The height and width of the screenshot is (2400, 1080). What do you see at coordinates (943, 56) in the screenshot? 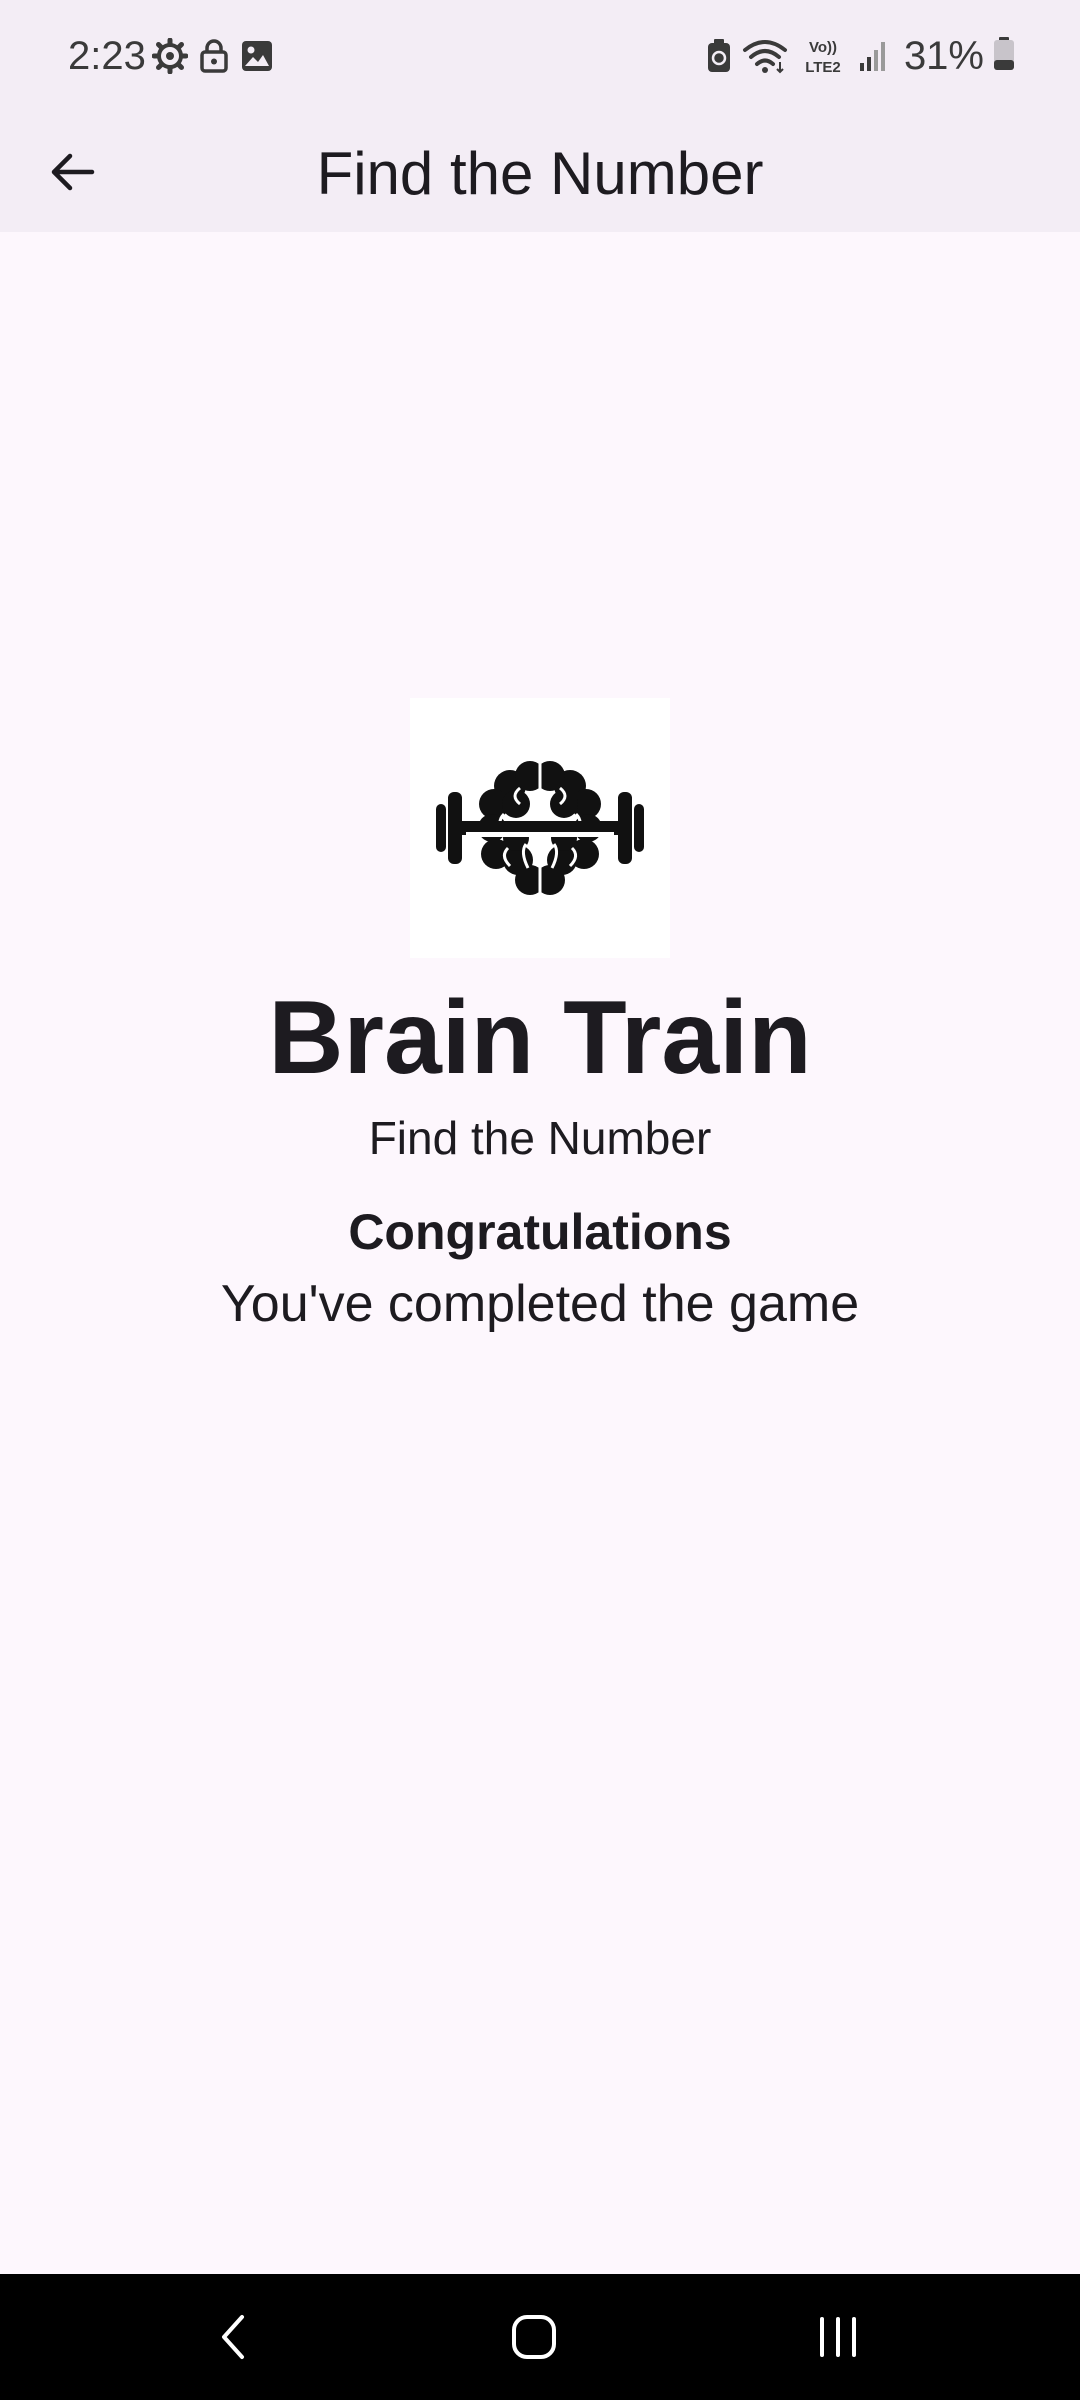
I see `battery-percentage: 31%` at bounding box center [943, 56].